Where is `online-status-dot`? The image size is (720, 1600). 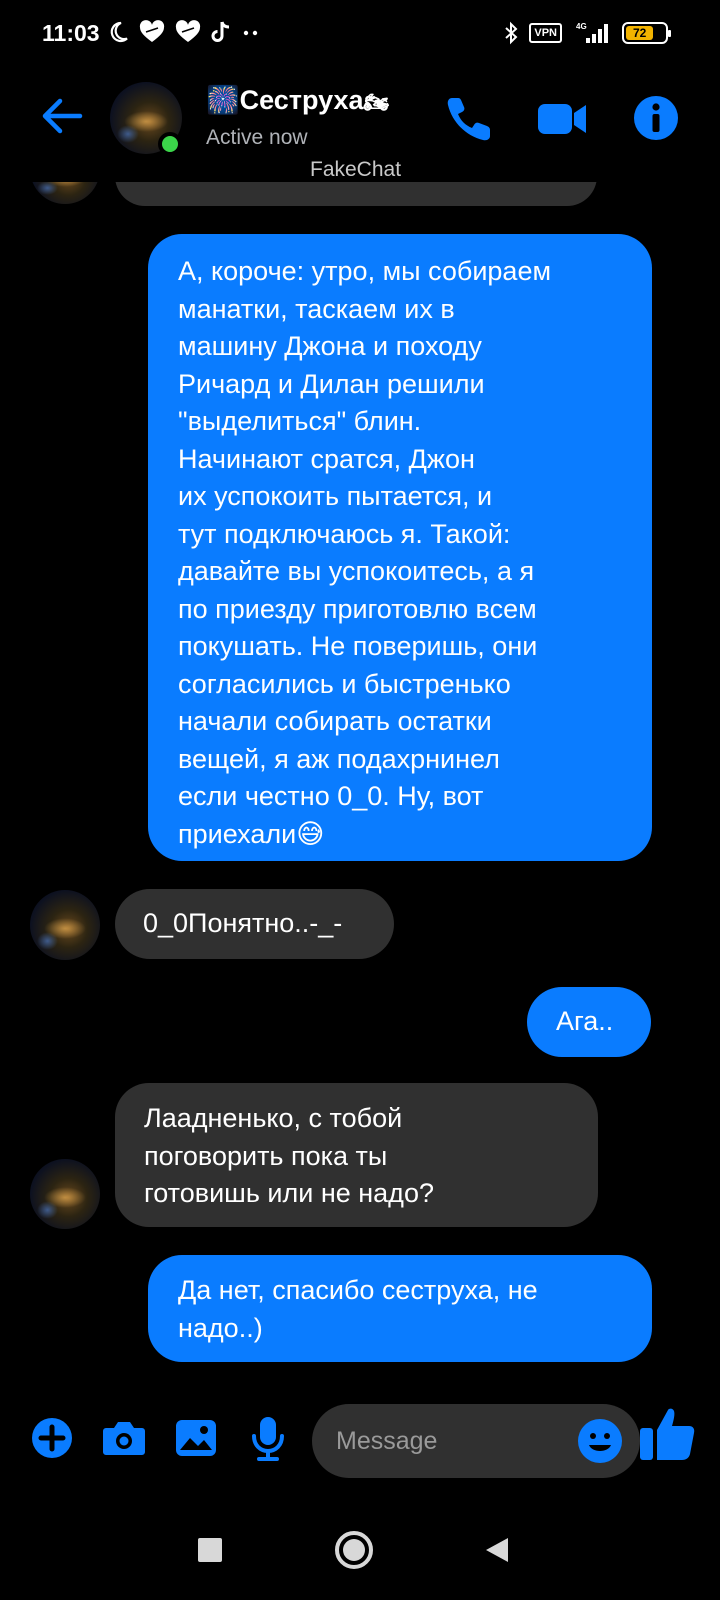
online-status-dot is located at coordinates (170, 144).